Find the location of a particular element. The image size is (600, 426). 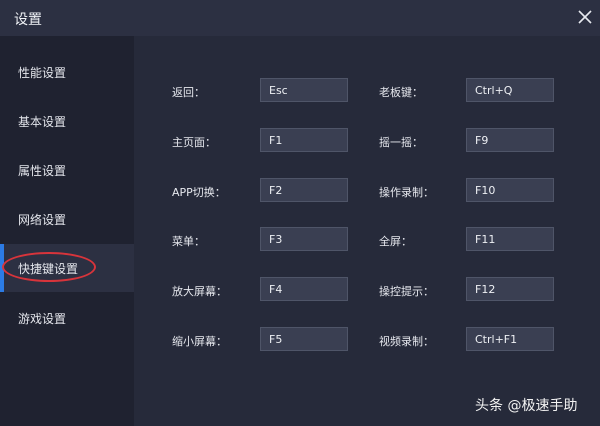

shortcut-label-menu: 菜单： is located at coordinates (188, 241).